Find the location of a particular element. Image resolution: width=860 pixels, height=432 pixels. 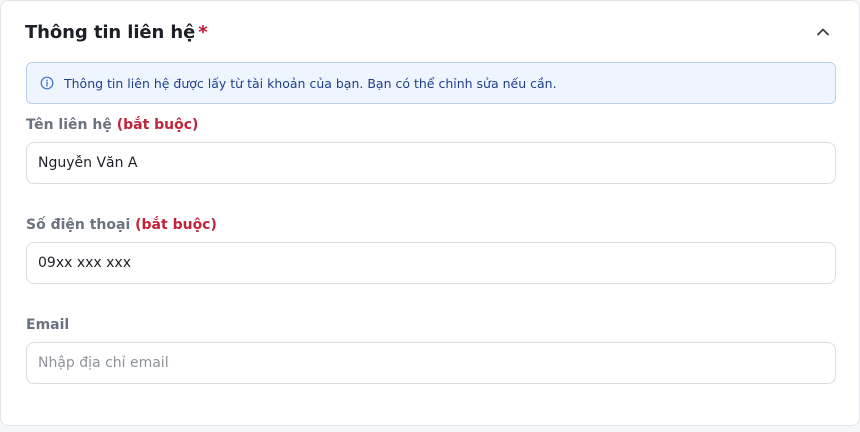

phone-label: Số điện thoại (bắt buộc) is located at coordinates (121, 225).